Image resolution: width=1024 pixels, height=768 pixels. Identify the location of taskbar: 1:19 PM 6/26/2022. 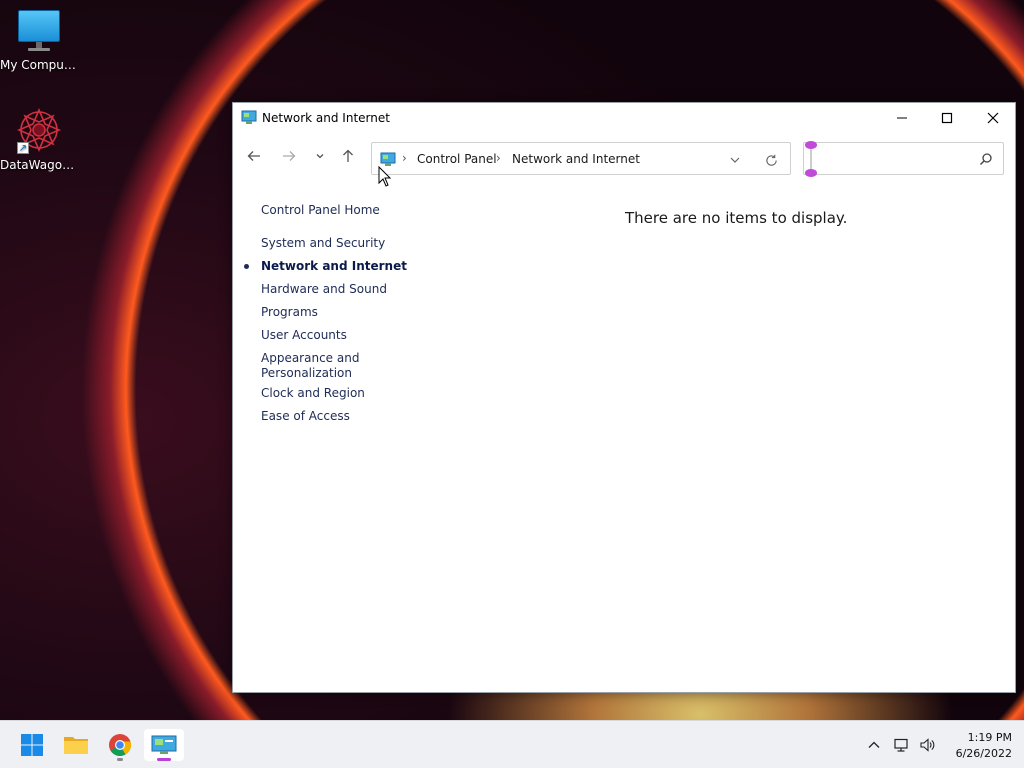
(512, 744).